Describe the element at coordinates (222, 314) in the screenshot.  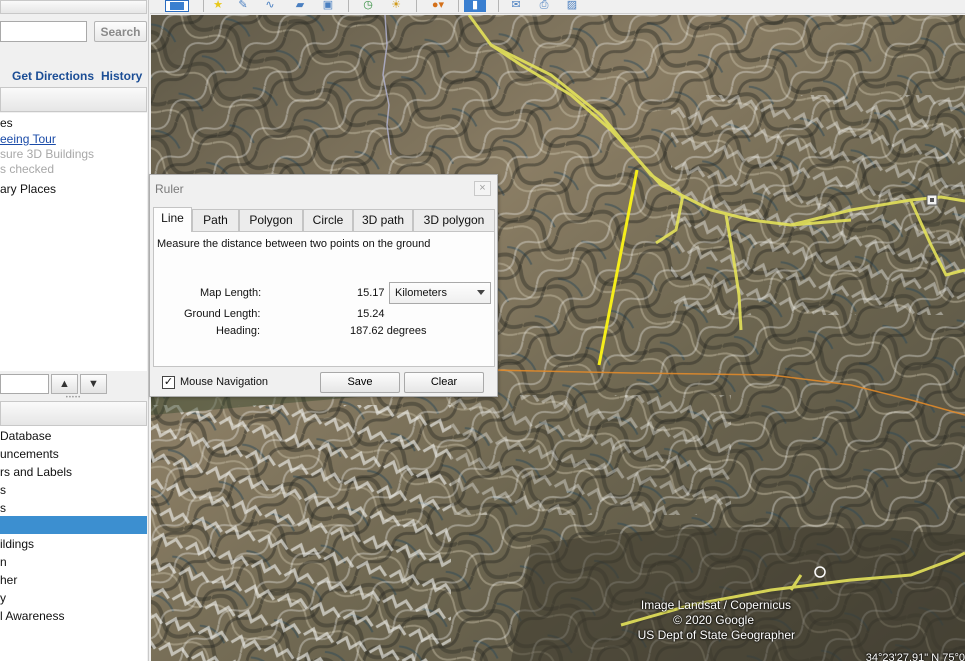
I see `ground-length-label: Ground Length:` at that location.